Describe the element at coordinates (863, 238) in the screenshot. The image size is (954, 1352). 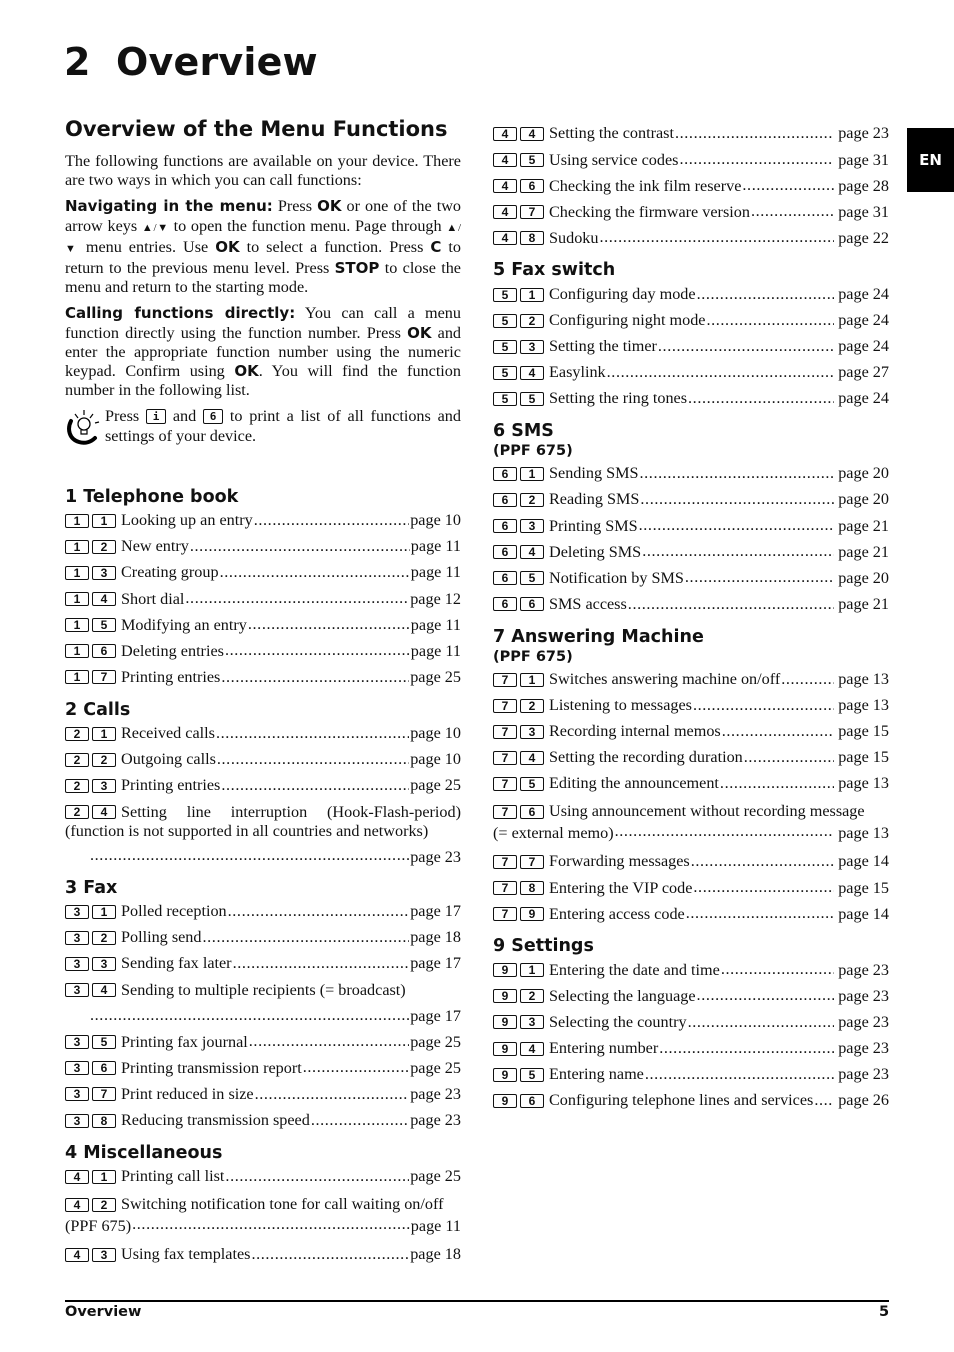
I see `entry-page-ref: page 22` at that location.